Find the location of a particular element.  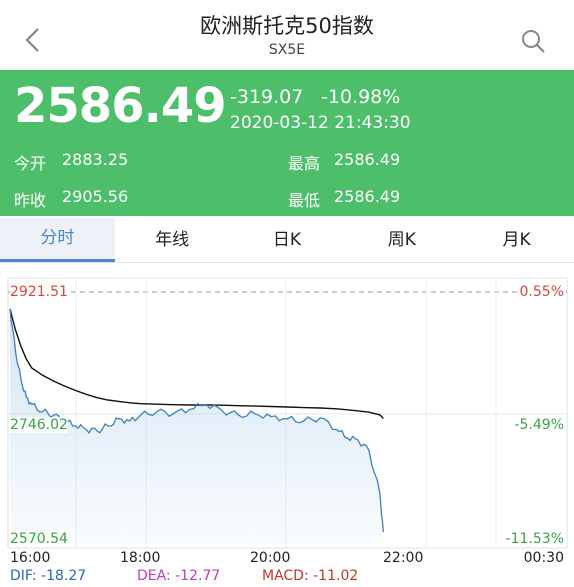

open-value: 2883.25 is located at coordinates (95, 159).